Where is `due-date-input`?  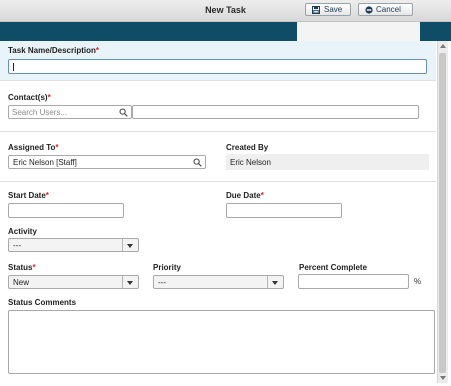 due-date-input is located at coordinates (284, 210).